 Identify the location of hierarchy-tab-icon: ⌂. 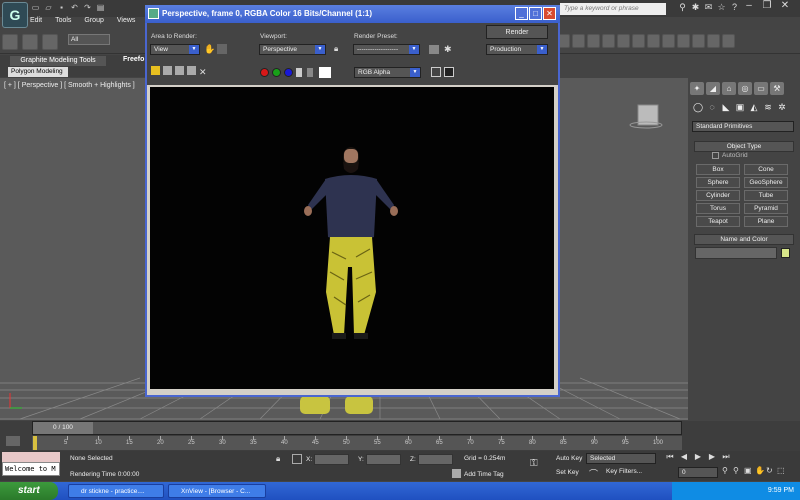
(729, 88).